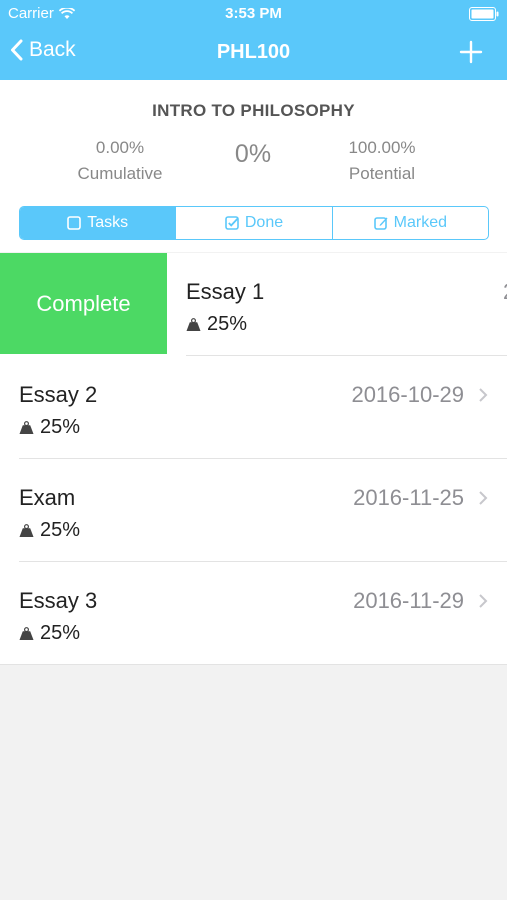 The height and width of the screenshot is (900, 507). I want to click on tab-tasks-label: Tasks, so click(108, 222).